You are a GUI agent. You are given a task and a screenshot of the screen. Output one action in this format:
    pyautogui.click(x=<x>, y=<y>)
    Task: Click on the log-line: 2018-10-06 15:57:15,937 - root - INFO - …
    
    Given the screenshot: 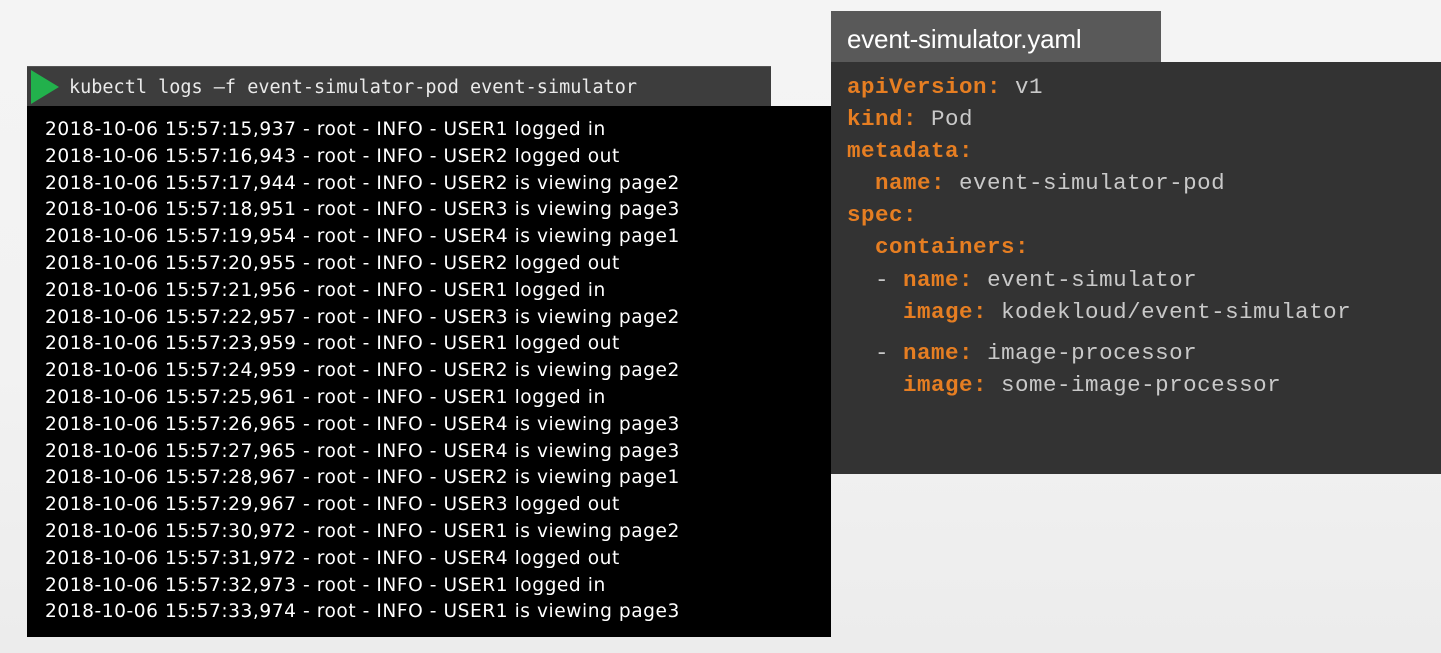 What is the action you would take?
    pyautogui.click(x=325, y=129)
    